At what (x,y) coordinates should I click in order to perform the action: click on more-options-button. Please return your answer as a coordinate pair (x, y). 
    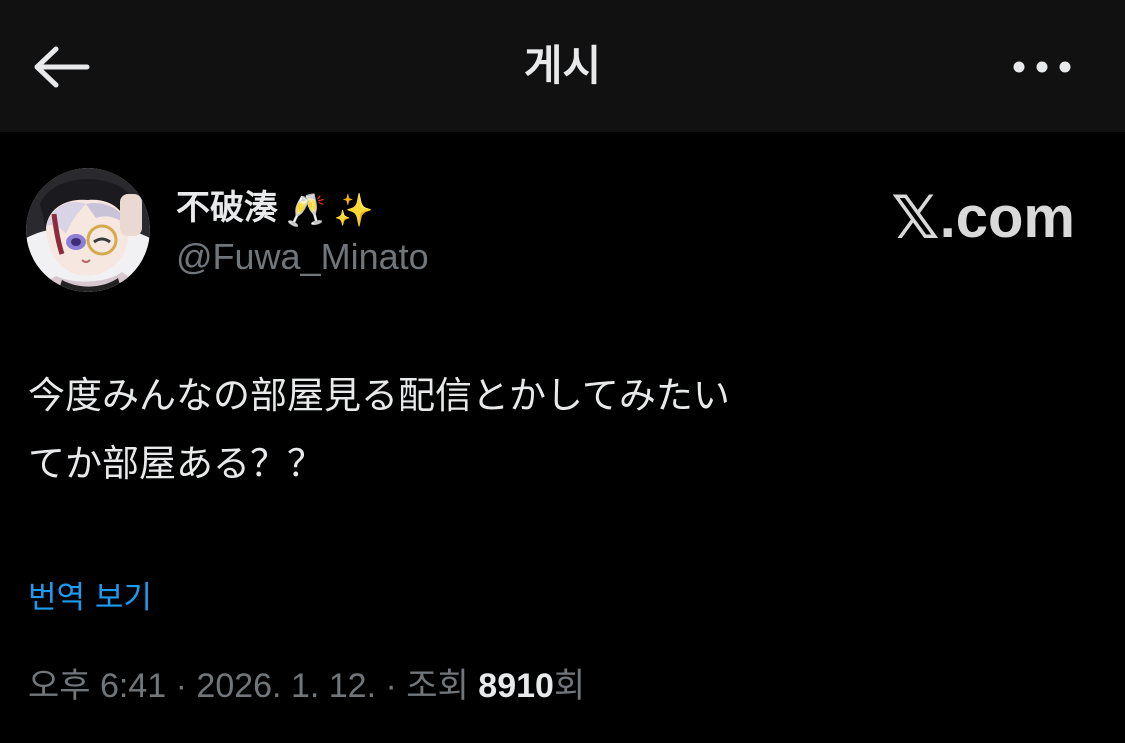
    Looking at the image, I should click on (1042, 67).